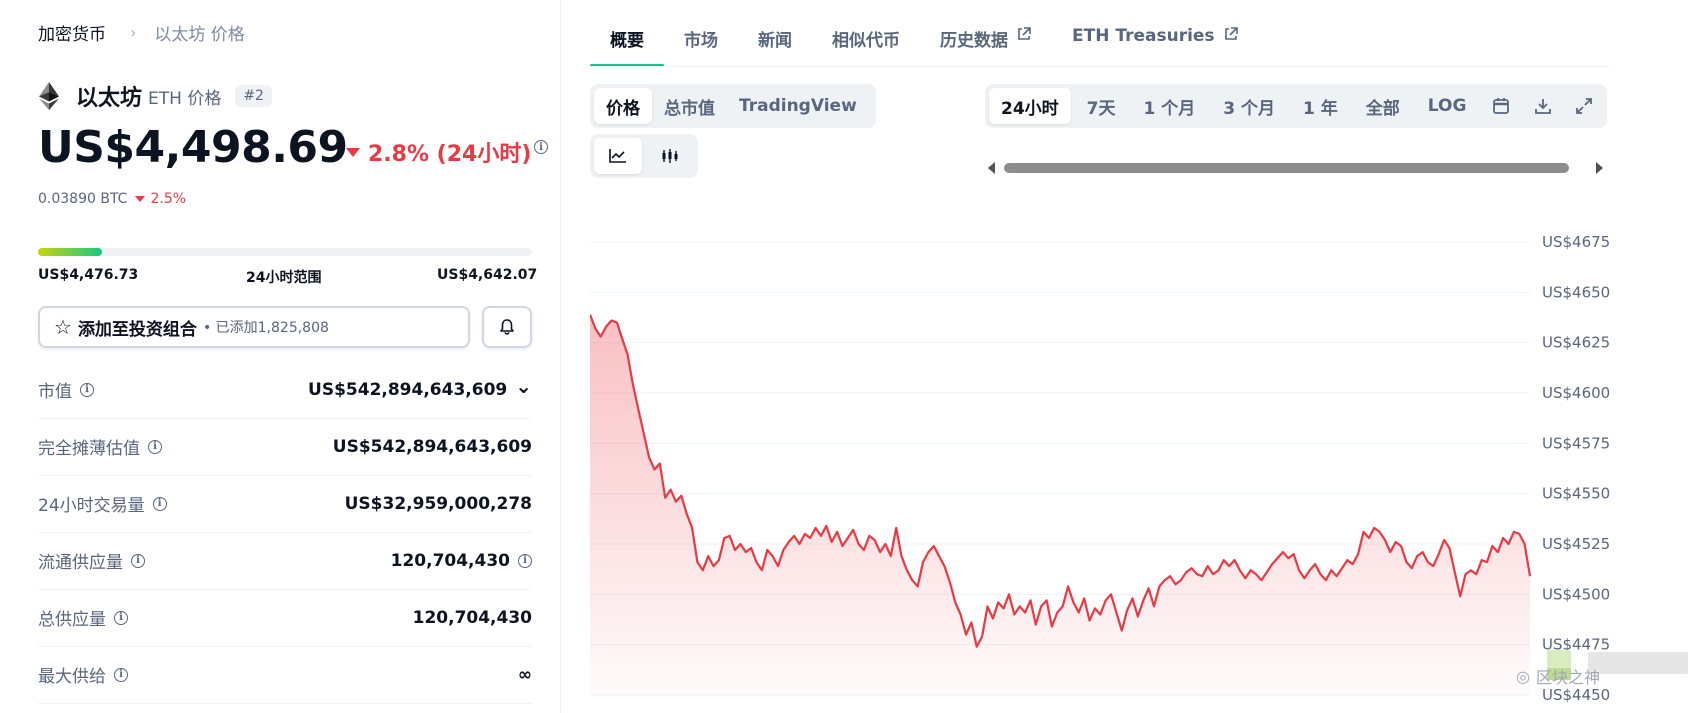 The height and width of the screenshot is (713, 1693). I want to click on stat-row: 市值 i US$542,894,643,609 ⌄, so click(285, 390).